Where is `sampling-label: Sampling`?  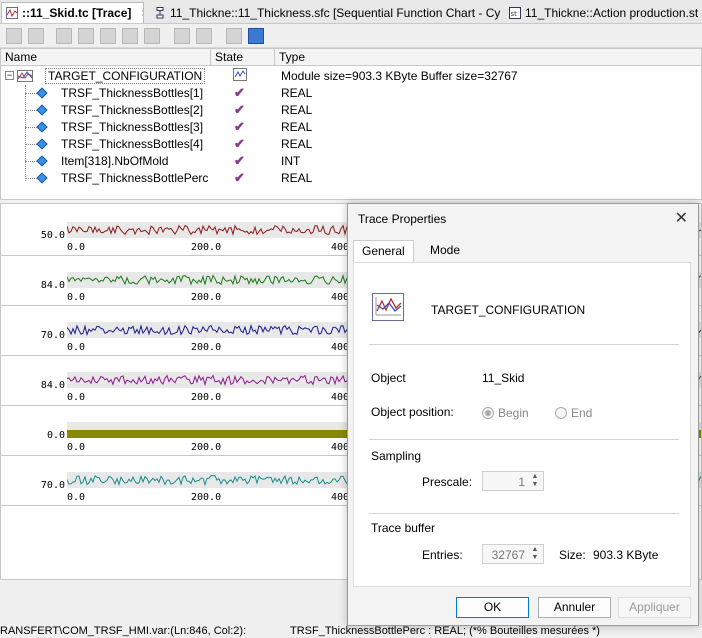
sampling-label: Sampling is located at coordinates (396, 456).